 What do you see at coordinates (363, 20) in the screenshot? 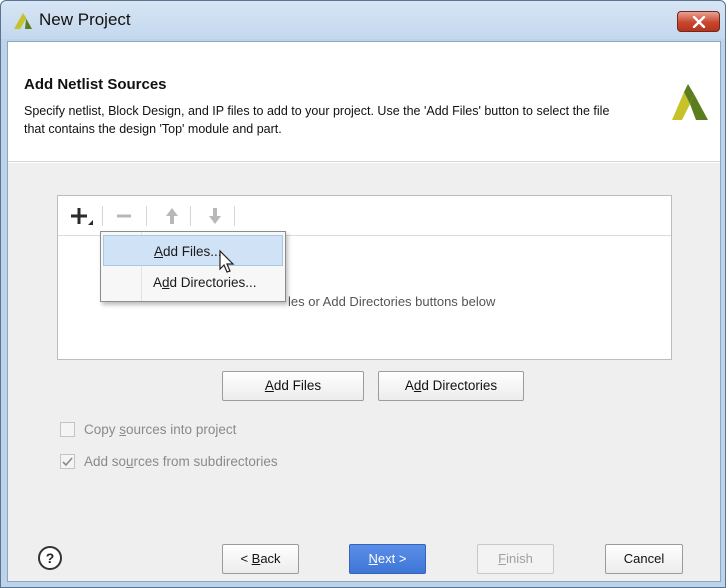
I see `title-bar: New Project` at bounding box center [363, 20].